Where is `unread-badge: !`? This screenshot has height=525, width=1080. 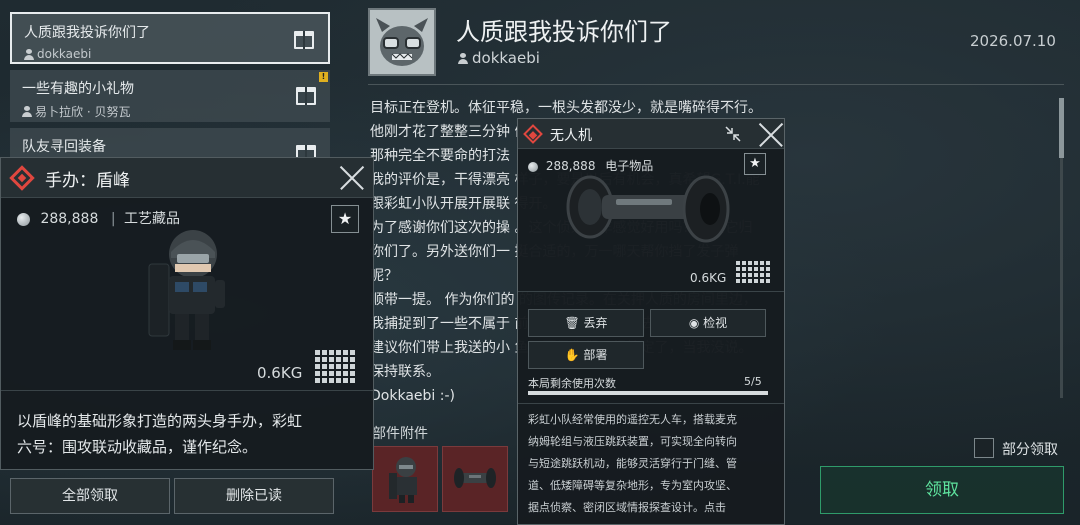
unread-badge: ! is located at coordinates (323, 77).